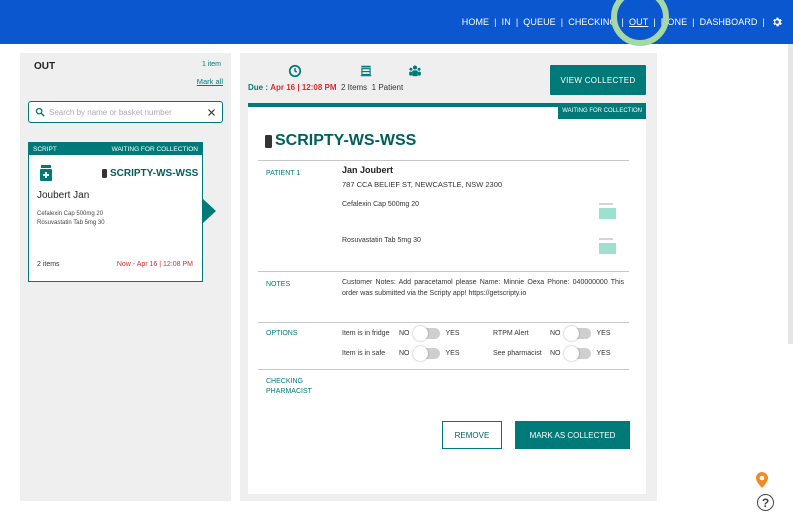  Describe the element at coordinates (154, 149) in the screenshot. I see `card-status: WAITING FOR COLLECTION` at that location.